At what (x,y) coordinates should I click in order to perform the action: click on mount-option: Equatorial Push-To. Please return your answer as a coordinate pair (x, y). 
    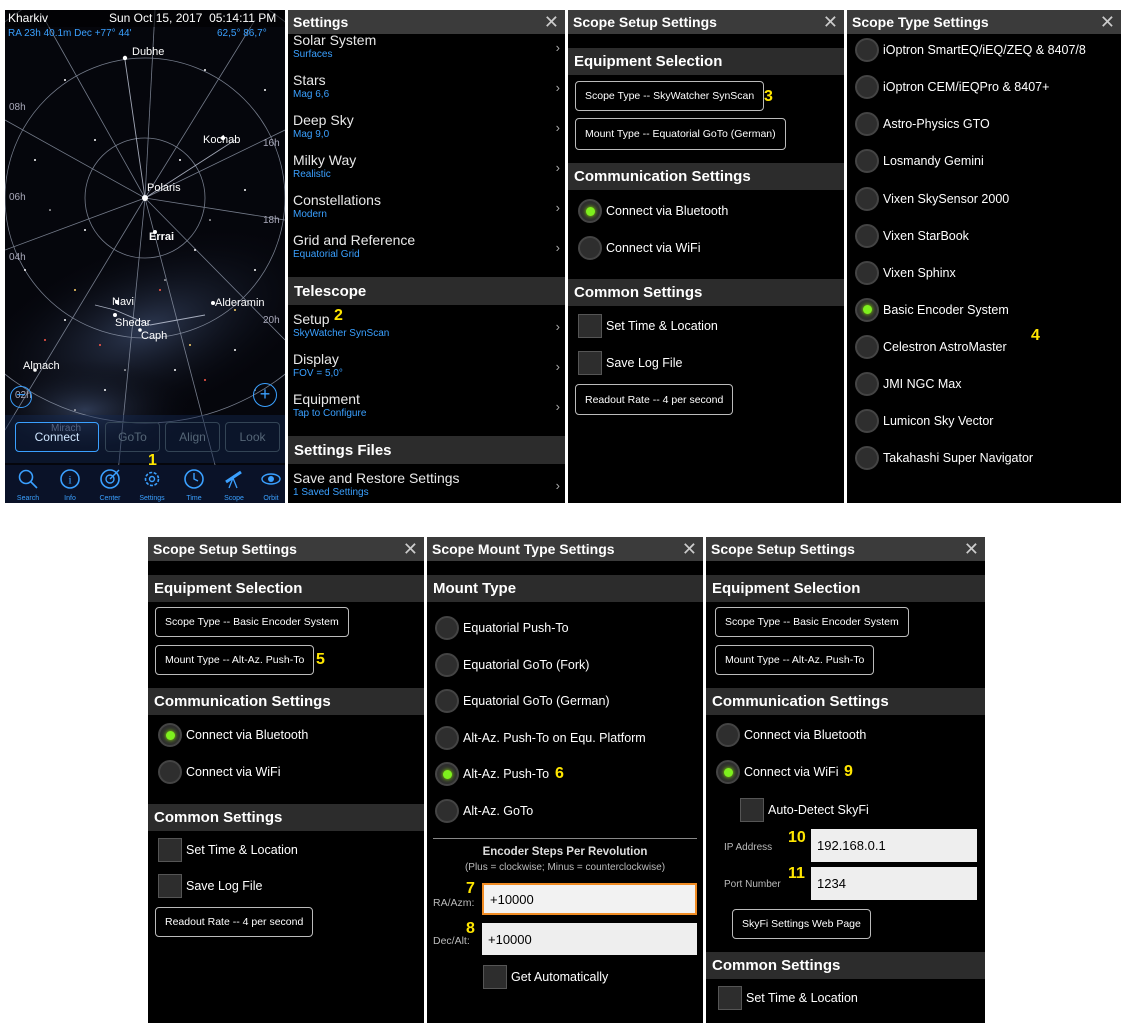
    Looking at the image, I should click on (502, 628).